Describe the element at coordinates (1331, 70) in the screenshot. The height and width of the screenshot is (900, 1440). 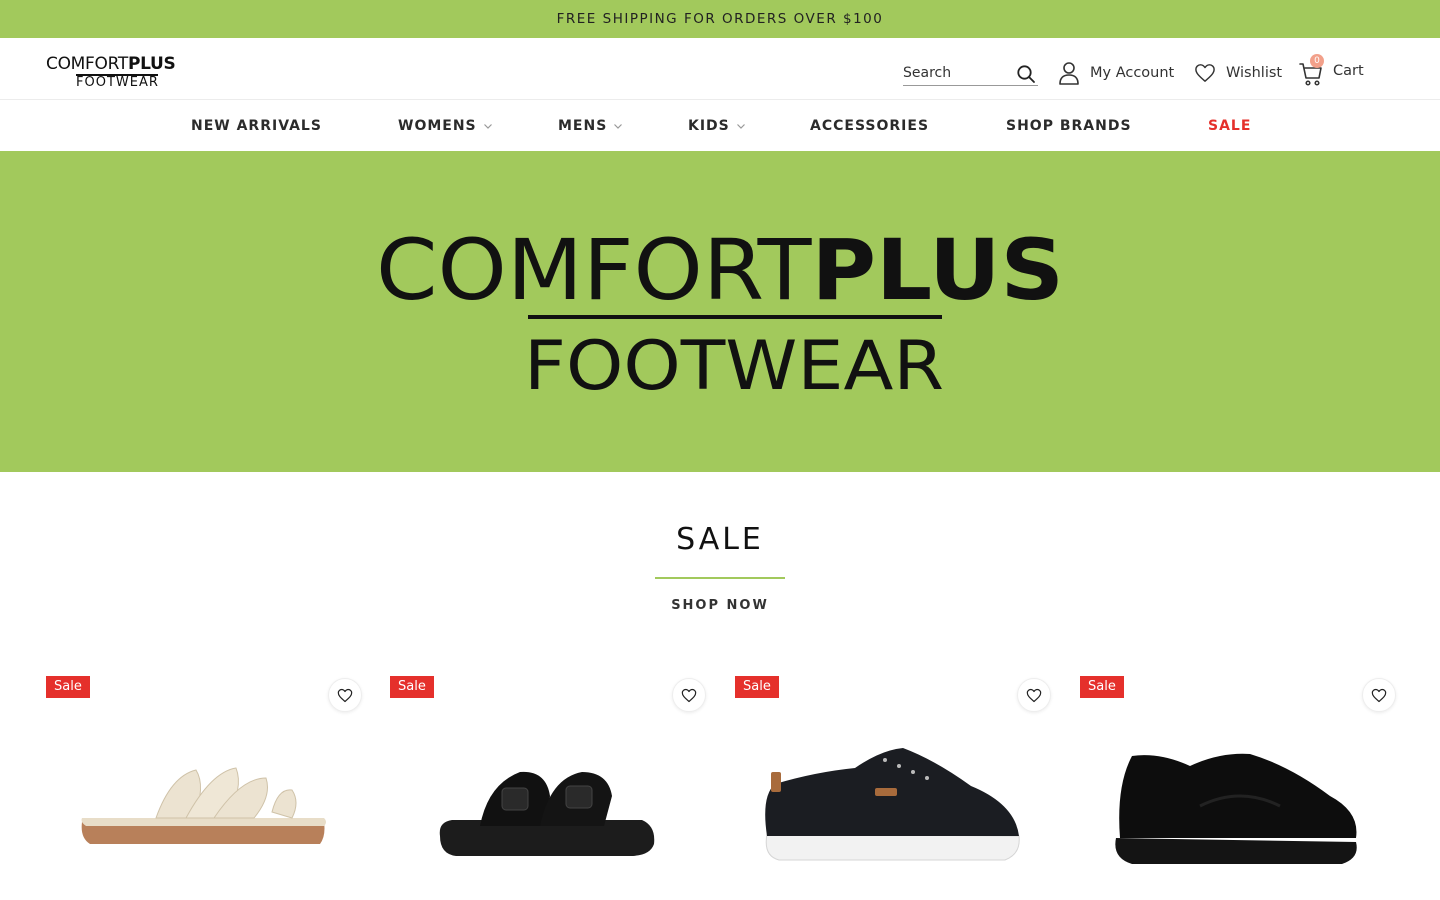
I see `cart-link: 0 Cart` at that location.